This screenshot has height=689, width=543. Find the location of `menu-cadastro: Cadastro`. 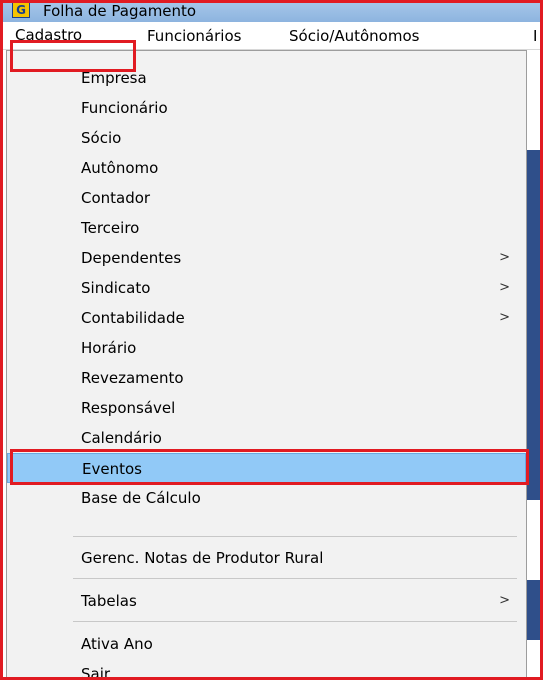

menu-cadastro: Cadastro is located at coordinates (48, 35).